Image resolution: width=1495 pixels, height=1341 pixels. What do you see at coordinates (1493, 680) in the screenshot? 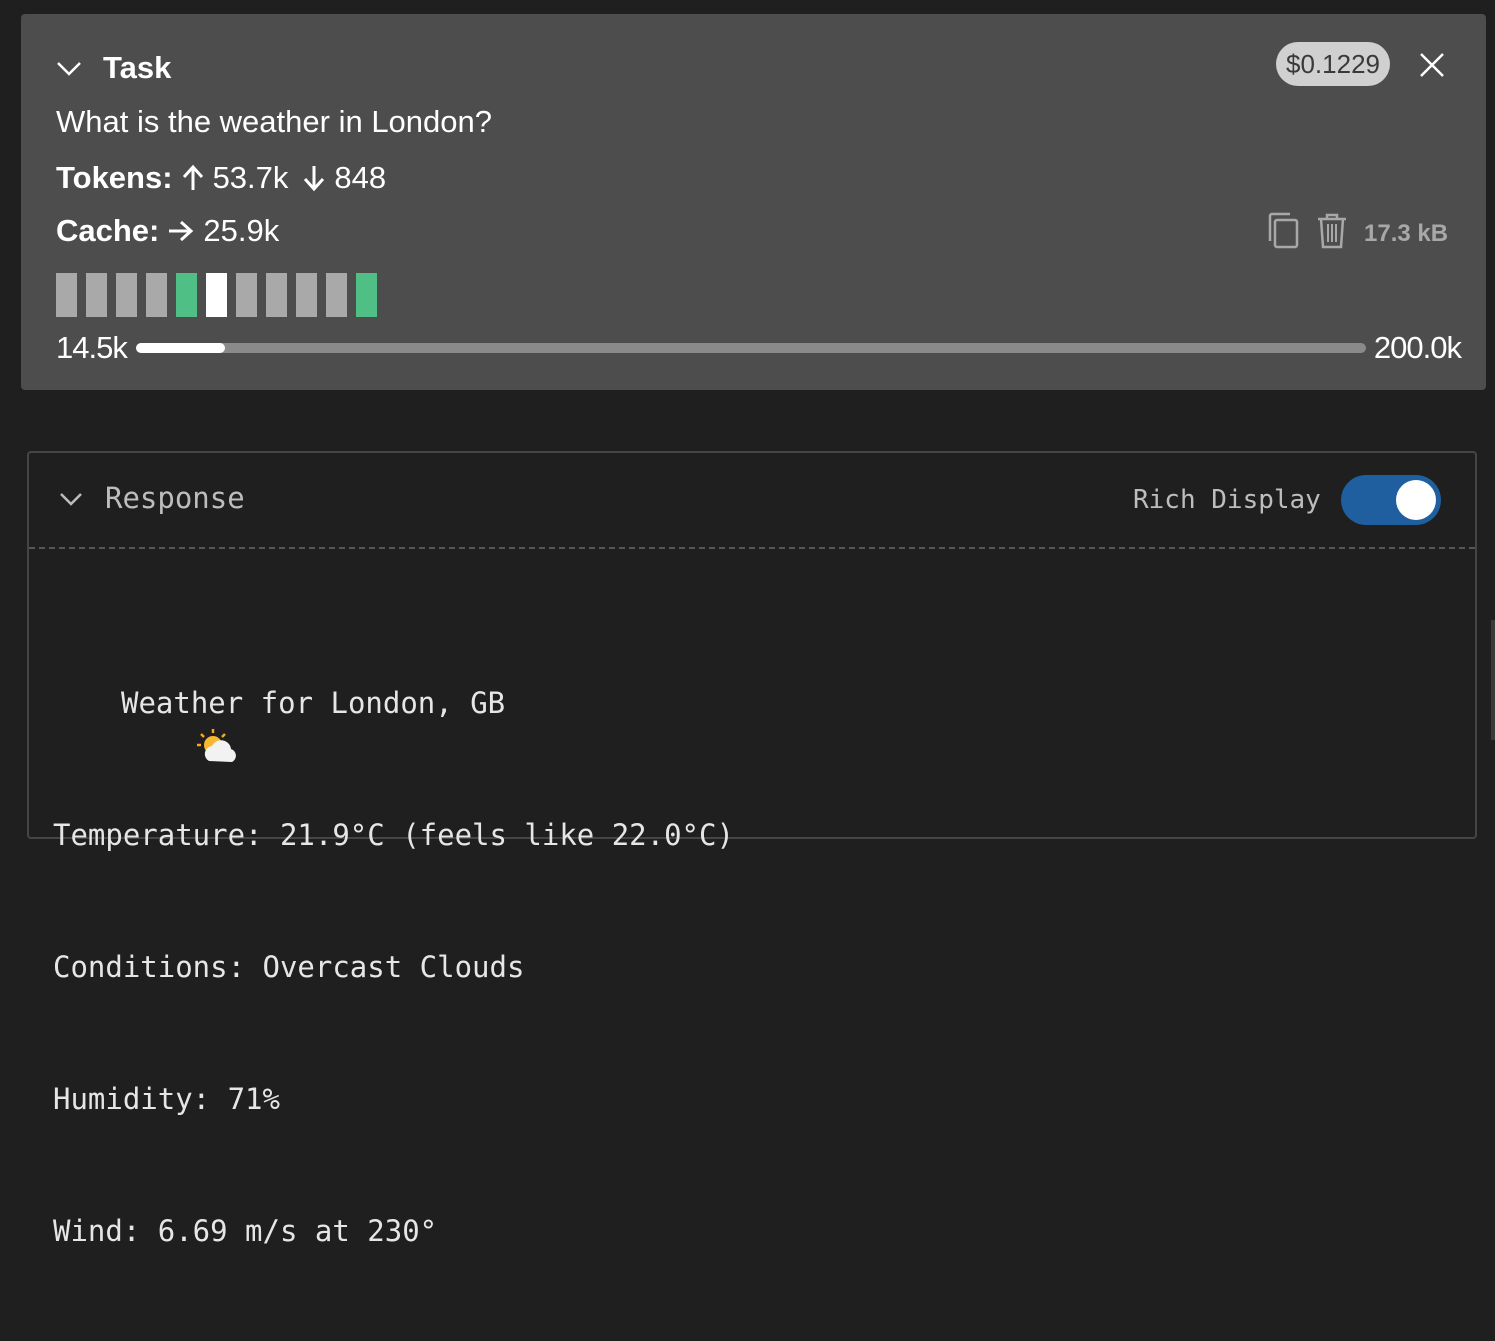
I see `scrollbar` at bounding box center [1493, 680].